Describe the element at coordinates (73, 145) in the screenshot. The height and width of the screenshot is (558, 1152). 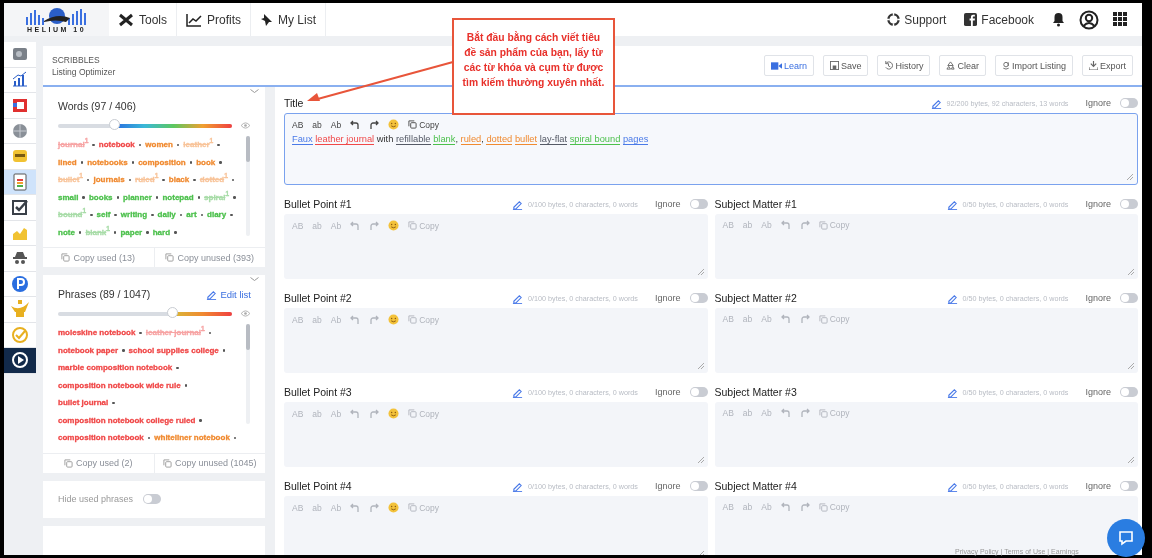
I see `keyword: journal$^{1}$` at that location.